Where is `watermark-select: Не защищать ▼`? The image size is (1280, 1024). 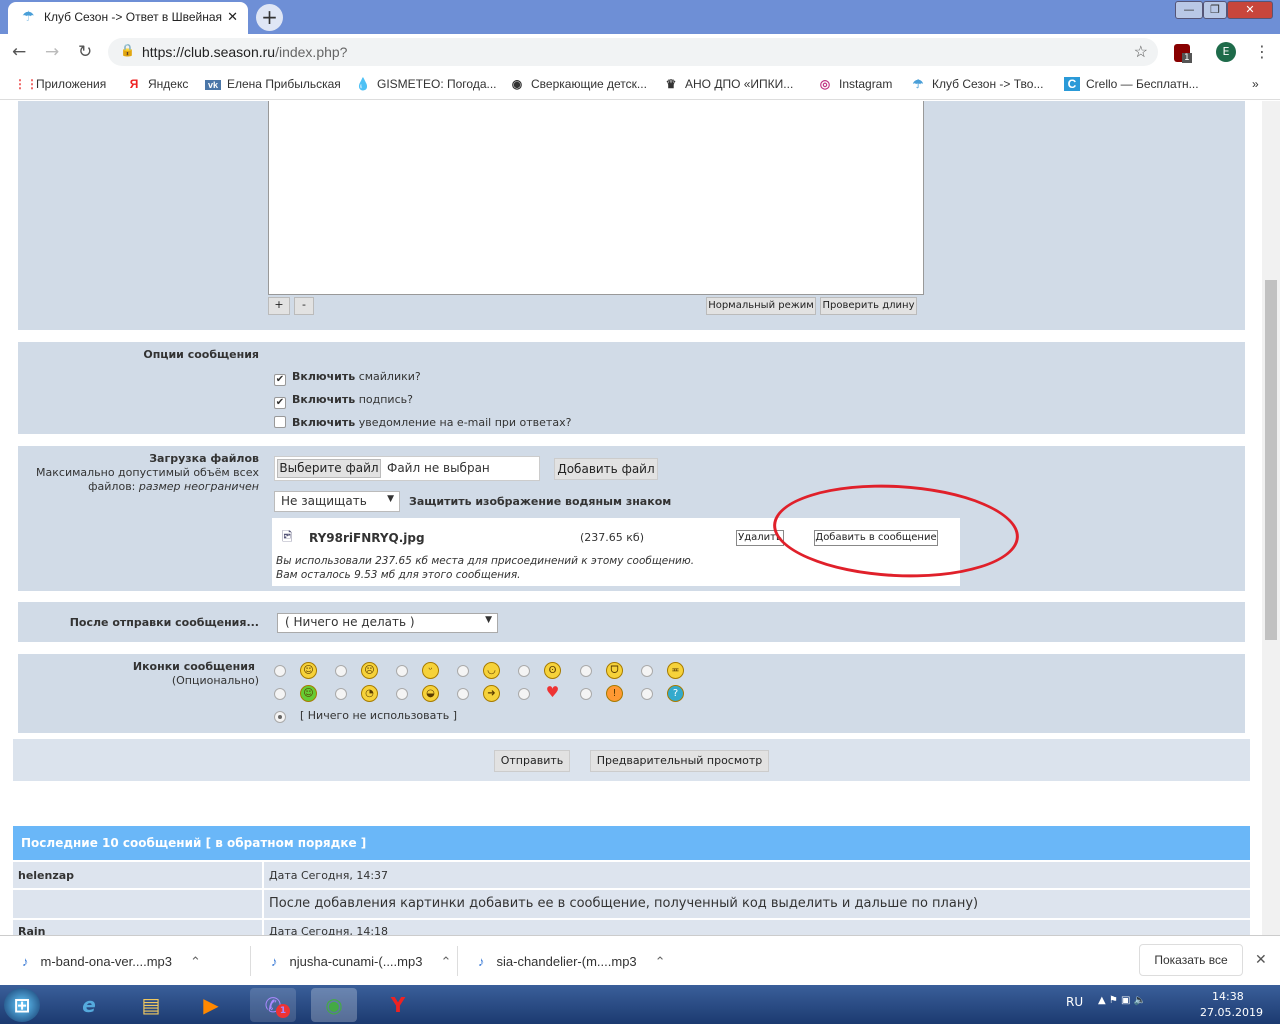 watermark-select: Не защищать ▼ is located at coordinates (337, 501).